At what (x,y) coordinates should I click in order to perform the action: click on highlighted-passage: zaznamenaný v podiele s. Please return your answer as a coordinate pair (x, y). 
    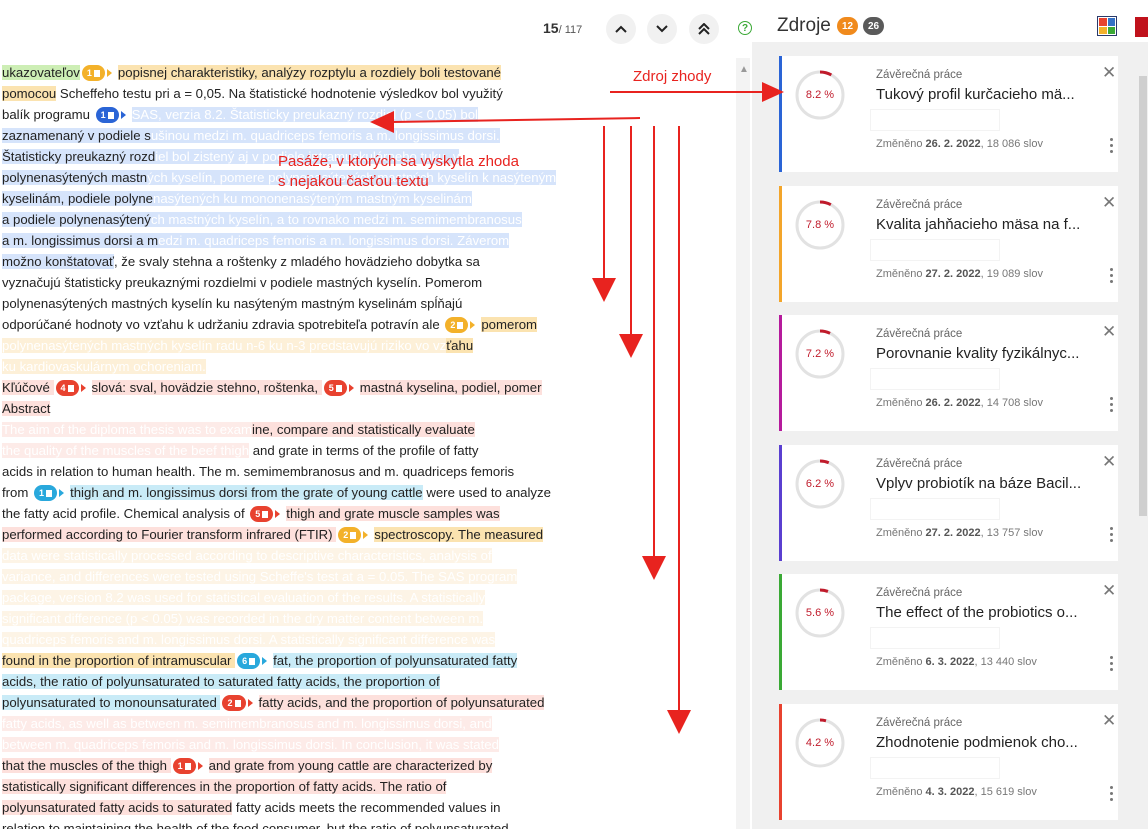
    Looking at the image, I should click on (76, 135).